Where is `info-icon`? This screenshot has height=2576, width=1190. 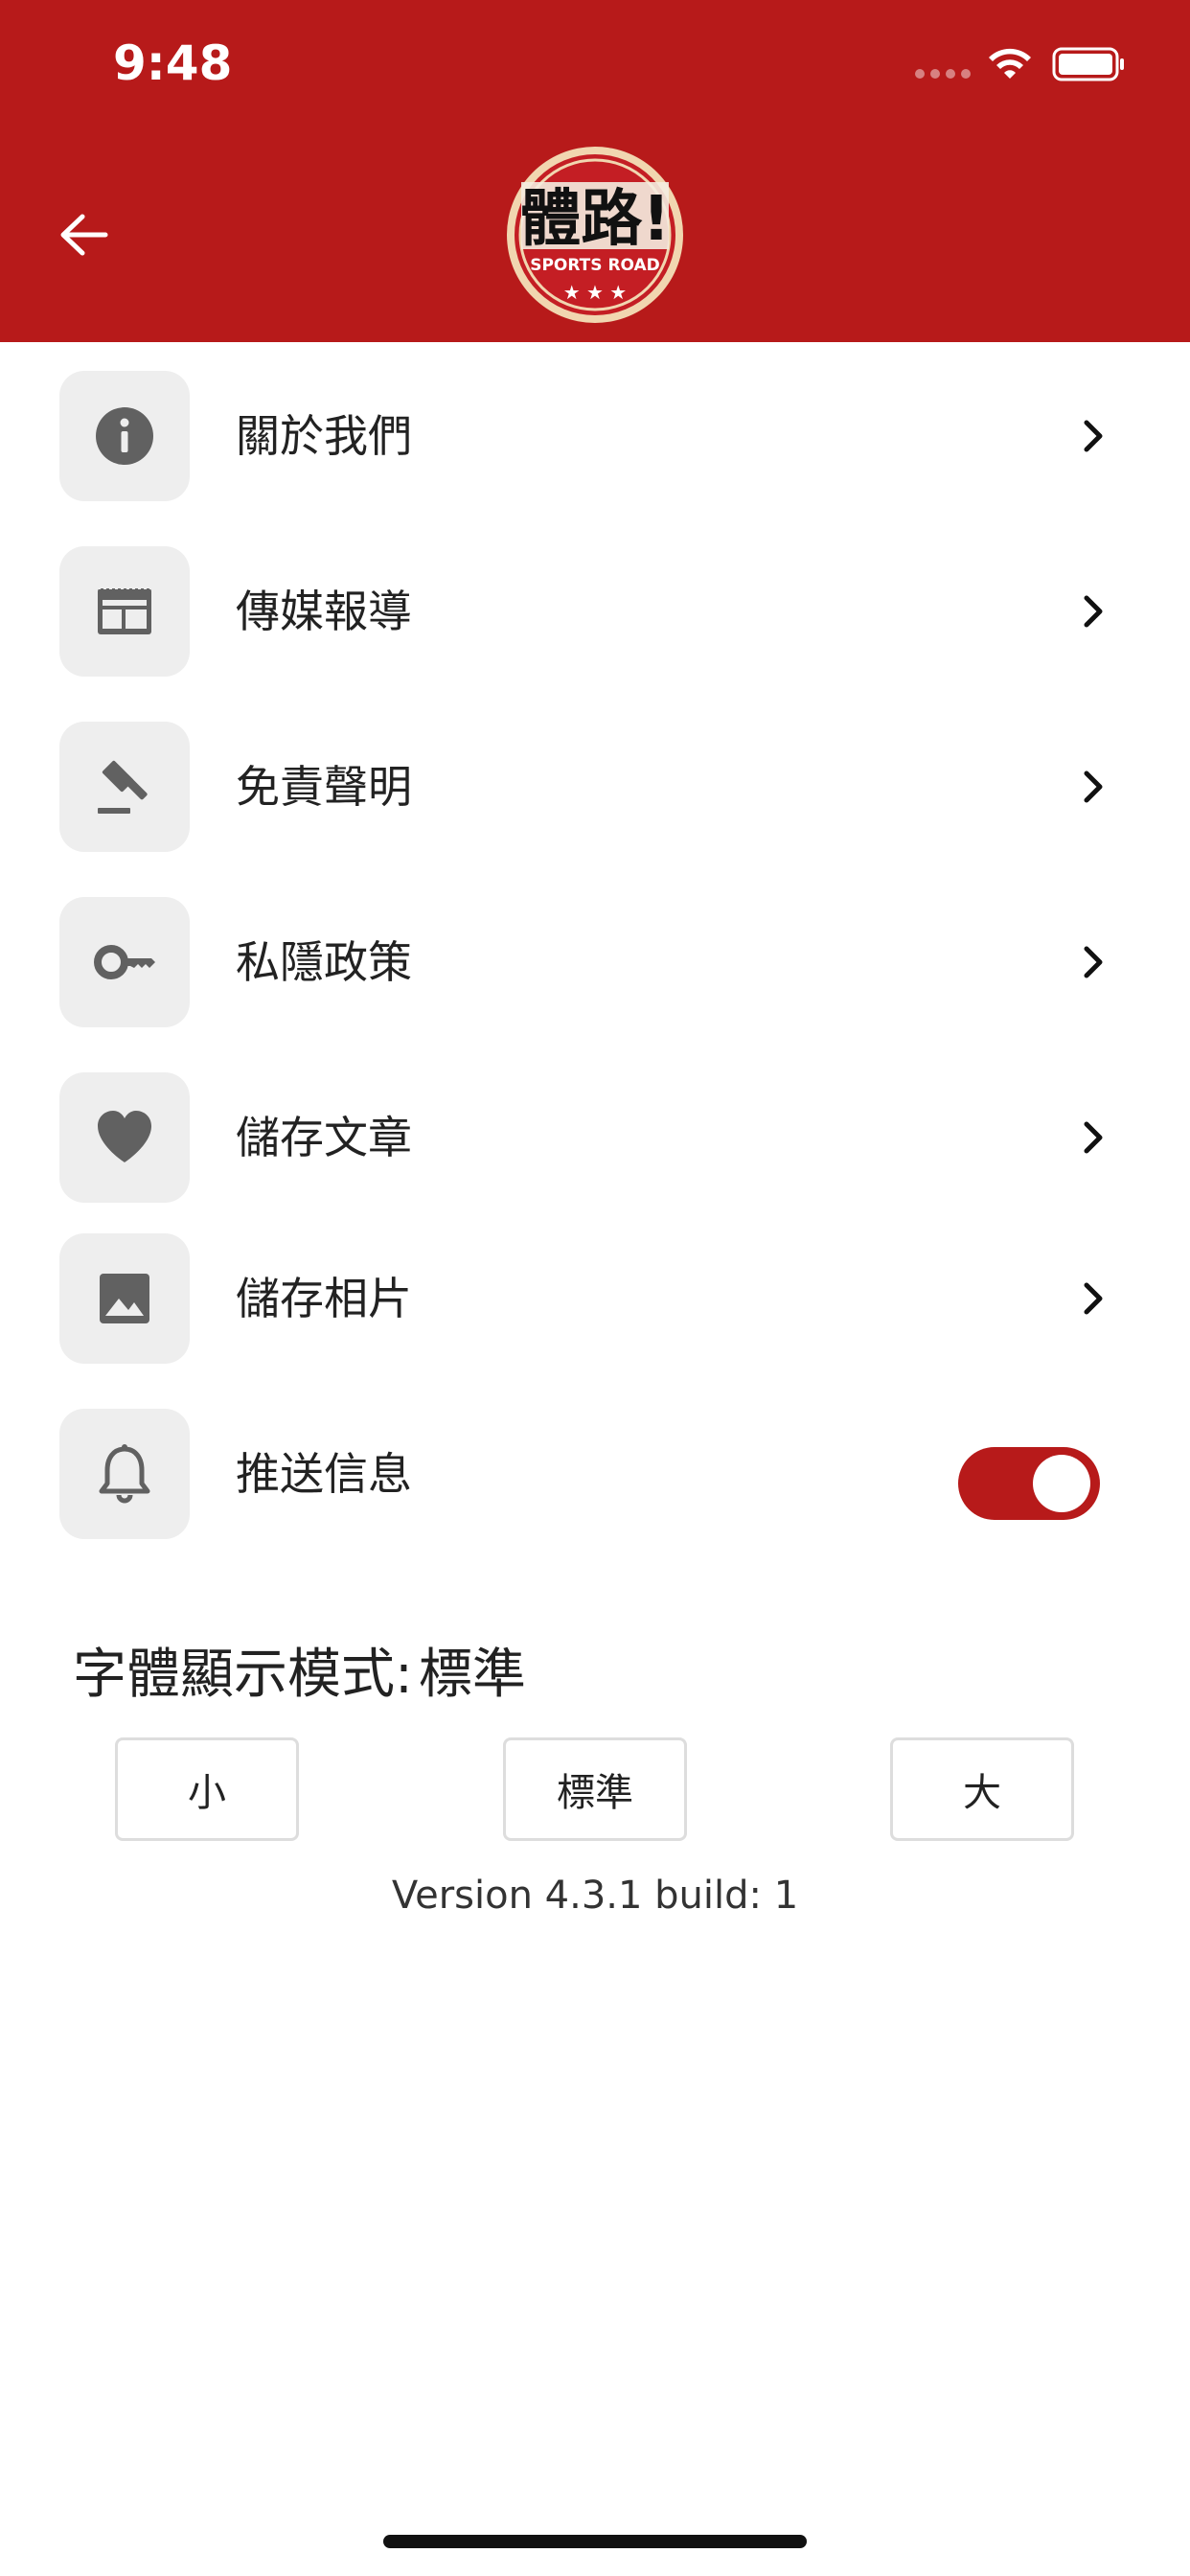
info-icon is located at coordinates (125, 436).